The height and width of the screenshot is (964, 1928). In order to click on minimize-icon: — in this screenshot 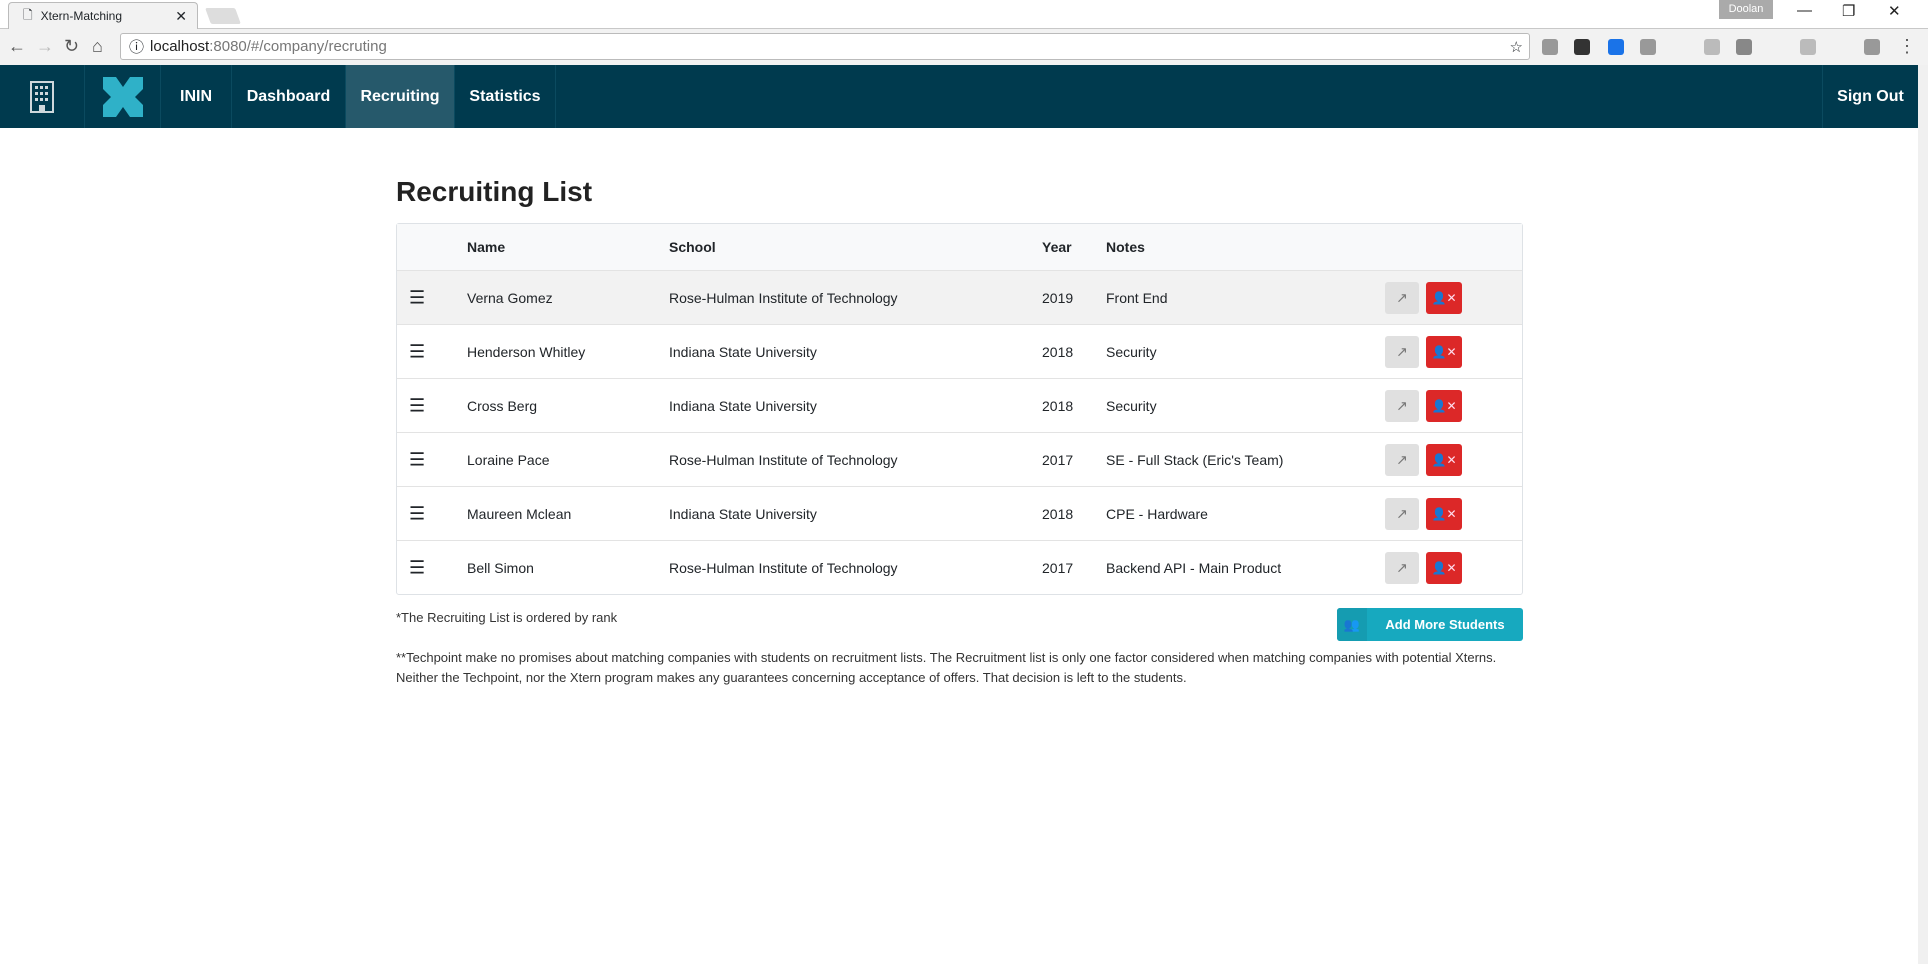, I will do `click(1804, 10)`.